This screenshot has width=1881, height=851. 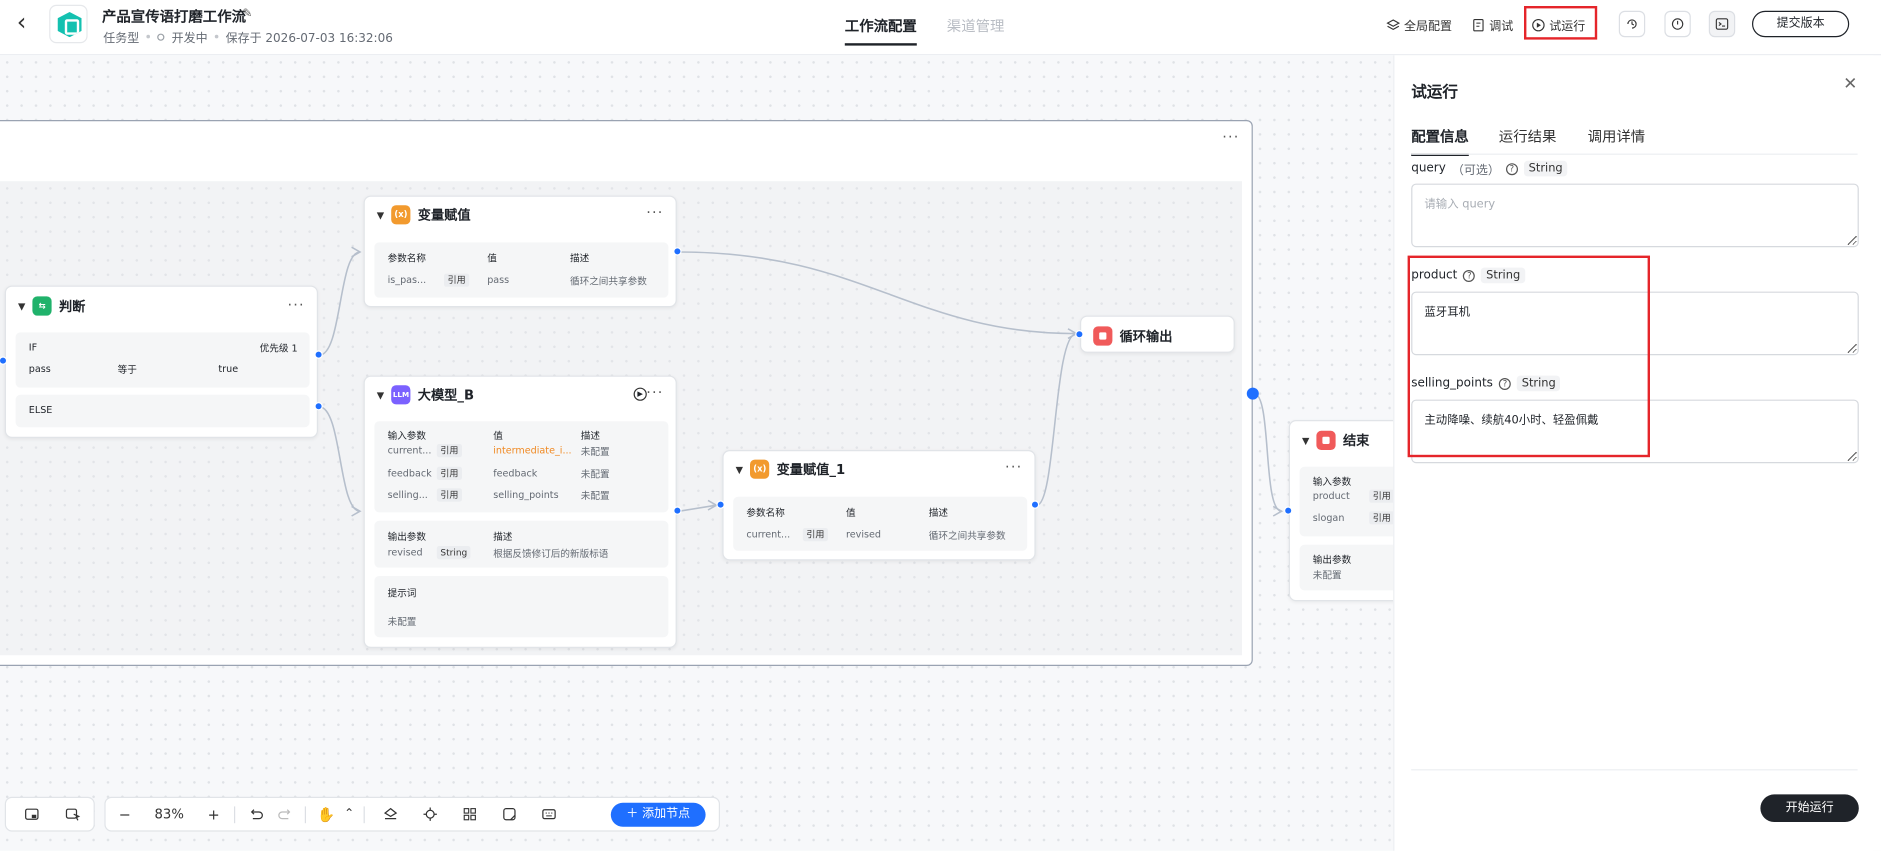 I want to click on loop-output-port, so click(x=1252, y=393).